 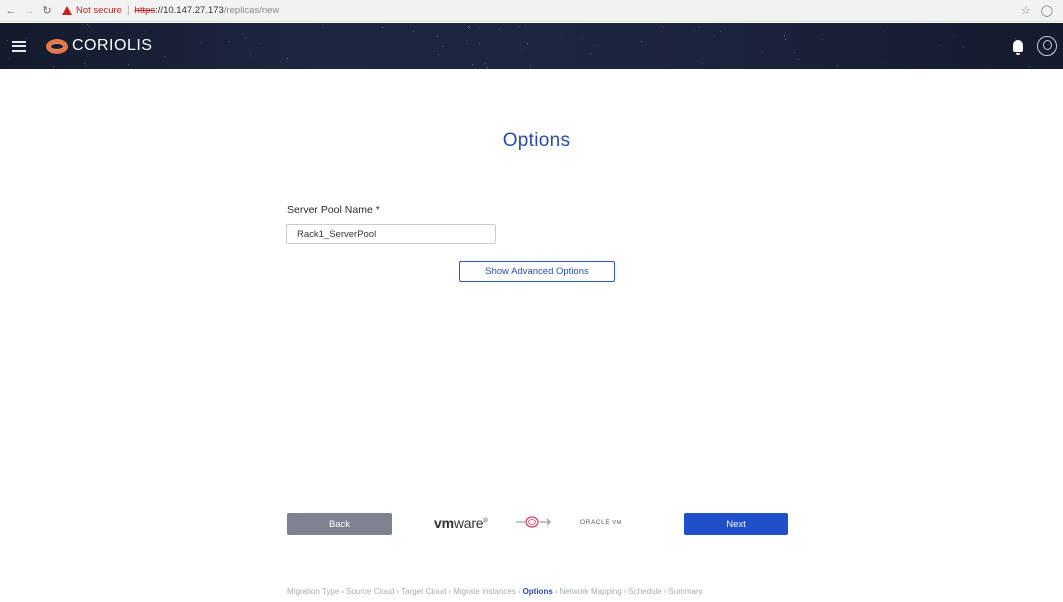 I want to click on url-path: /replicas/new, so click(x=251, y=10).